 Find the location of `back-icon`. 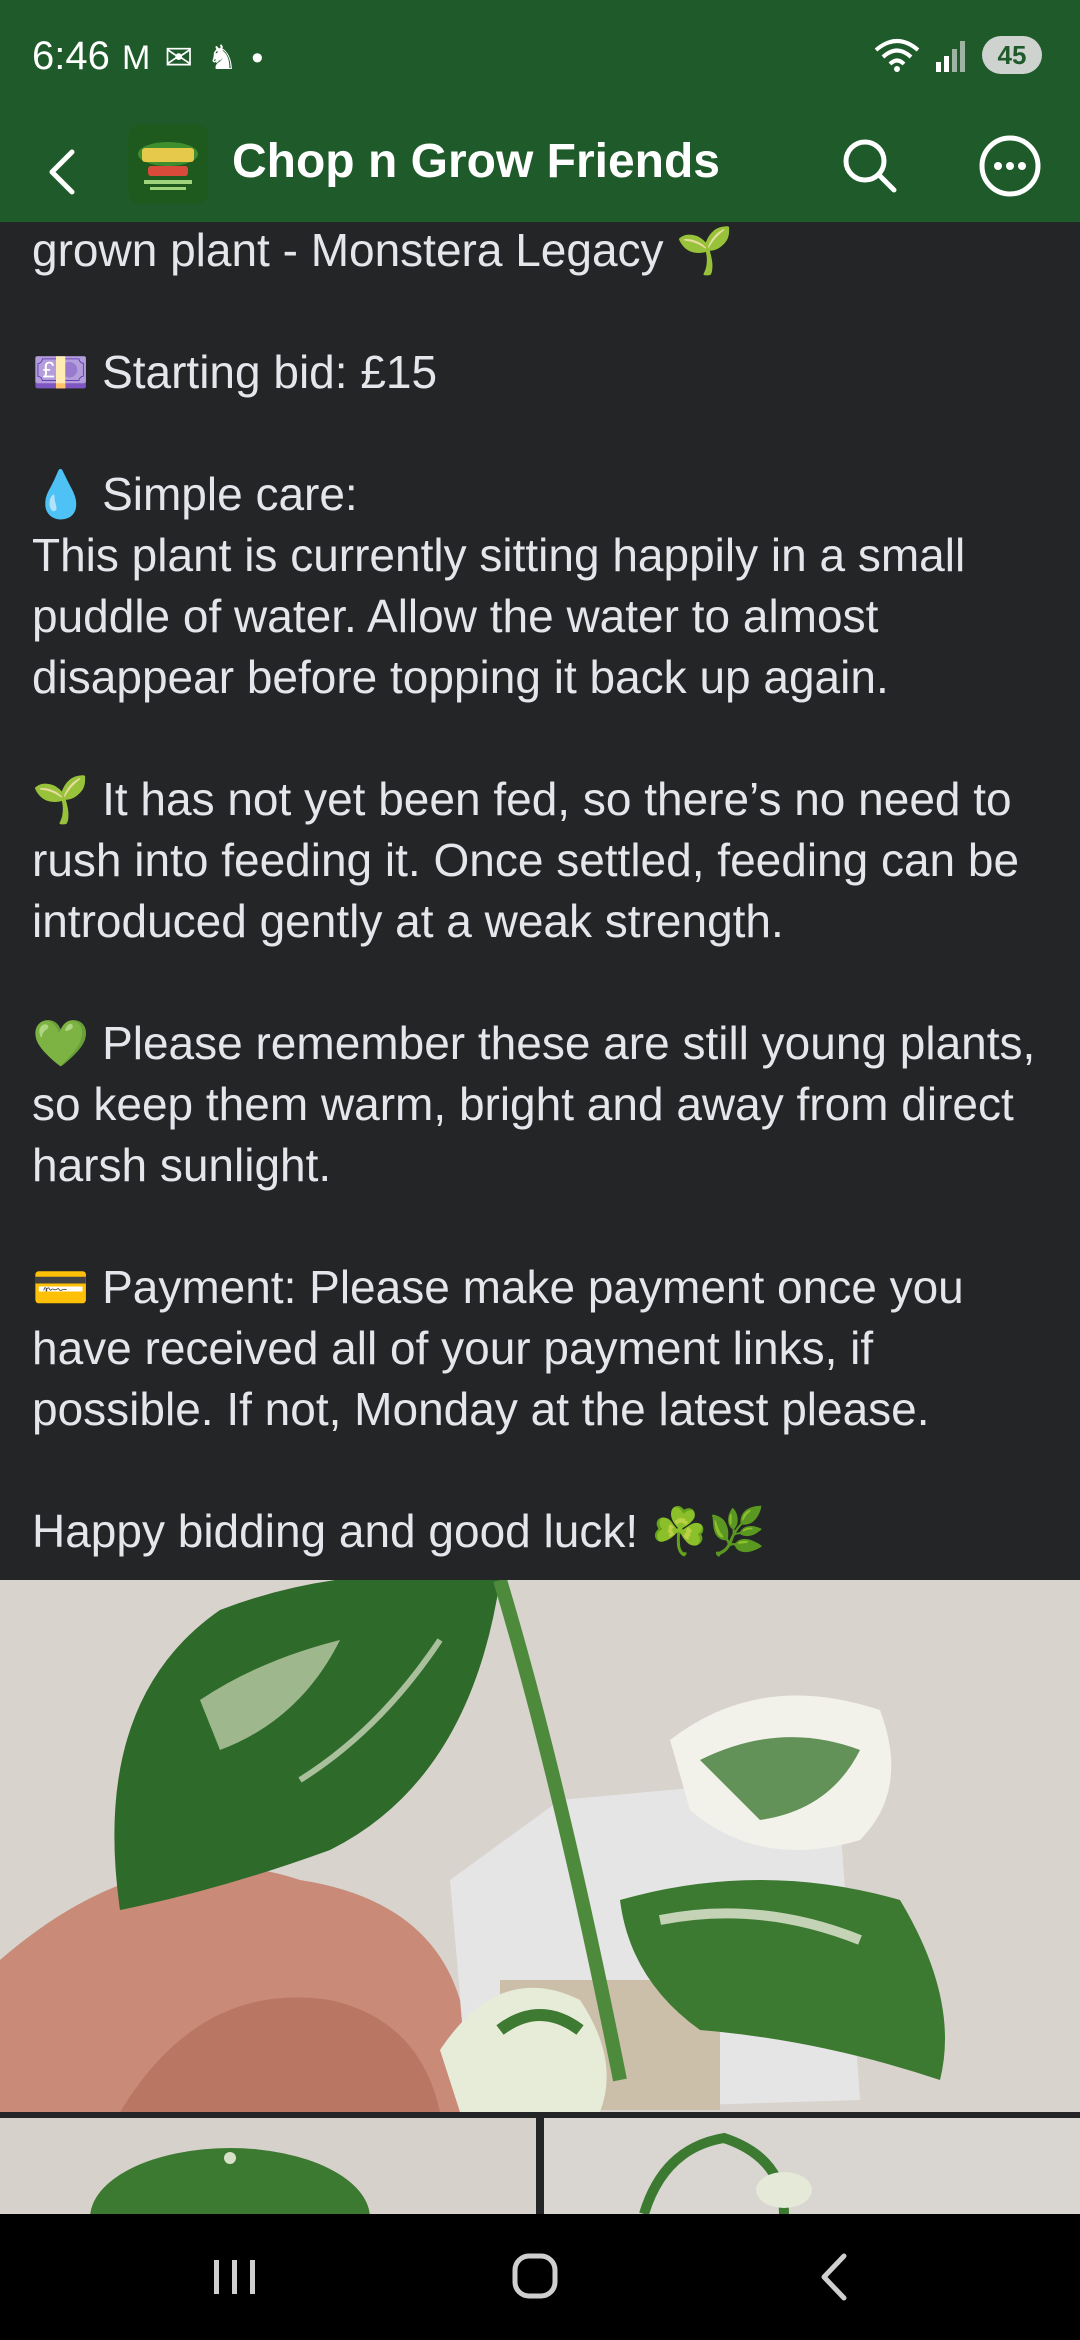

back-icon is located at coordinates (834, 2277).